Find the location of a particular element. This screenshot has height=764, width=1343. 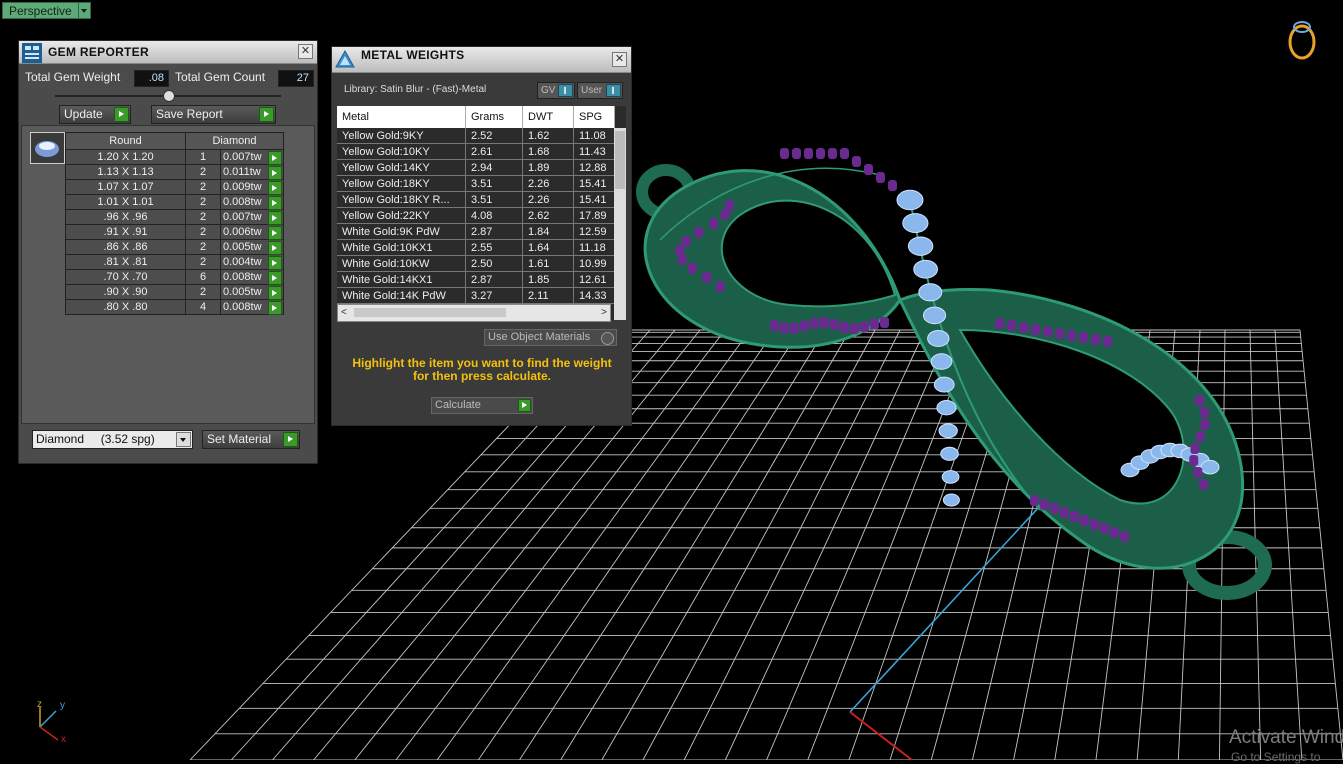

column-header-material: Diamond is located at coordinates (234, 141).